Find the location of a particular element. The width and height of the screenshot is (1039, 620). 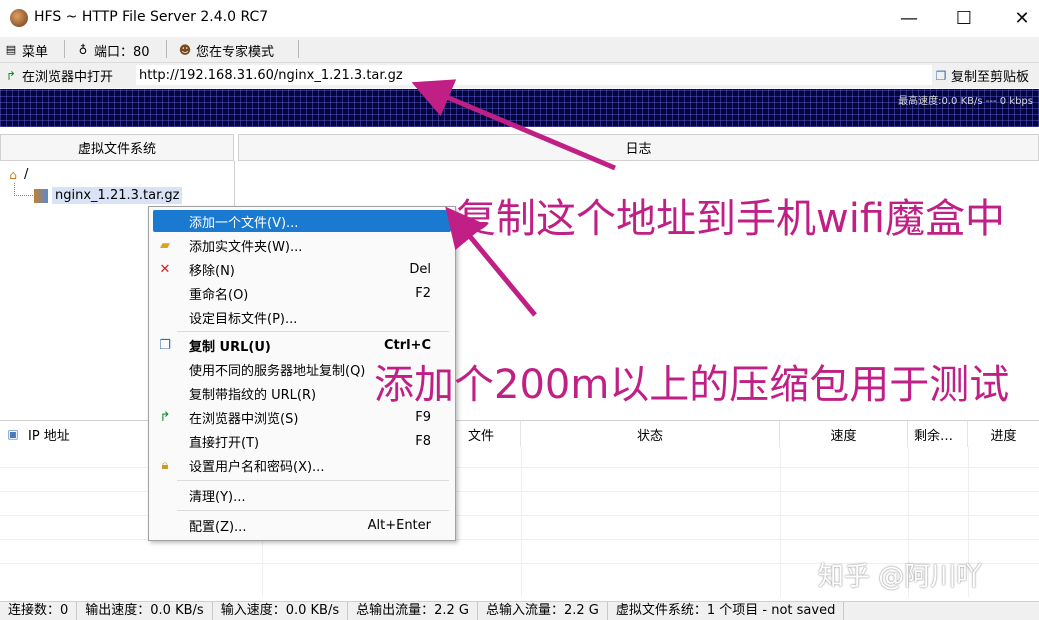

annotation-copy-address: 复制这个地址到手机wifi魔盒中 is located at coordinates (731, 219).